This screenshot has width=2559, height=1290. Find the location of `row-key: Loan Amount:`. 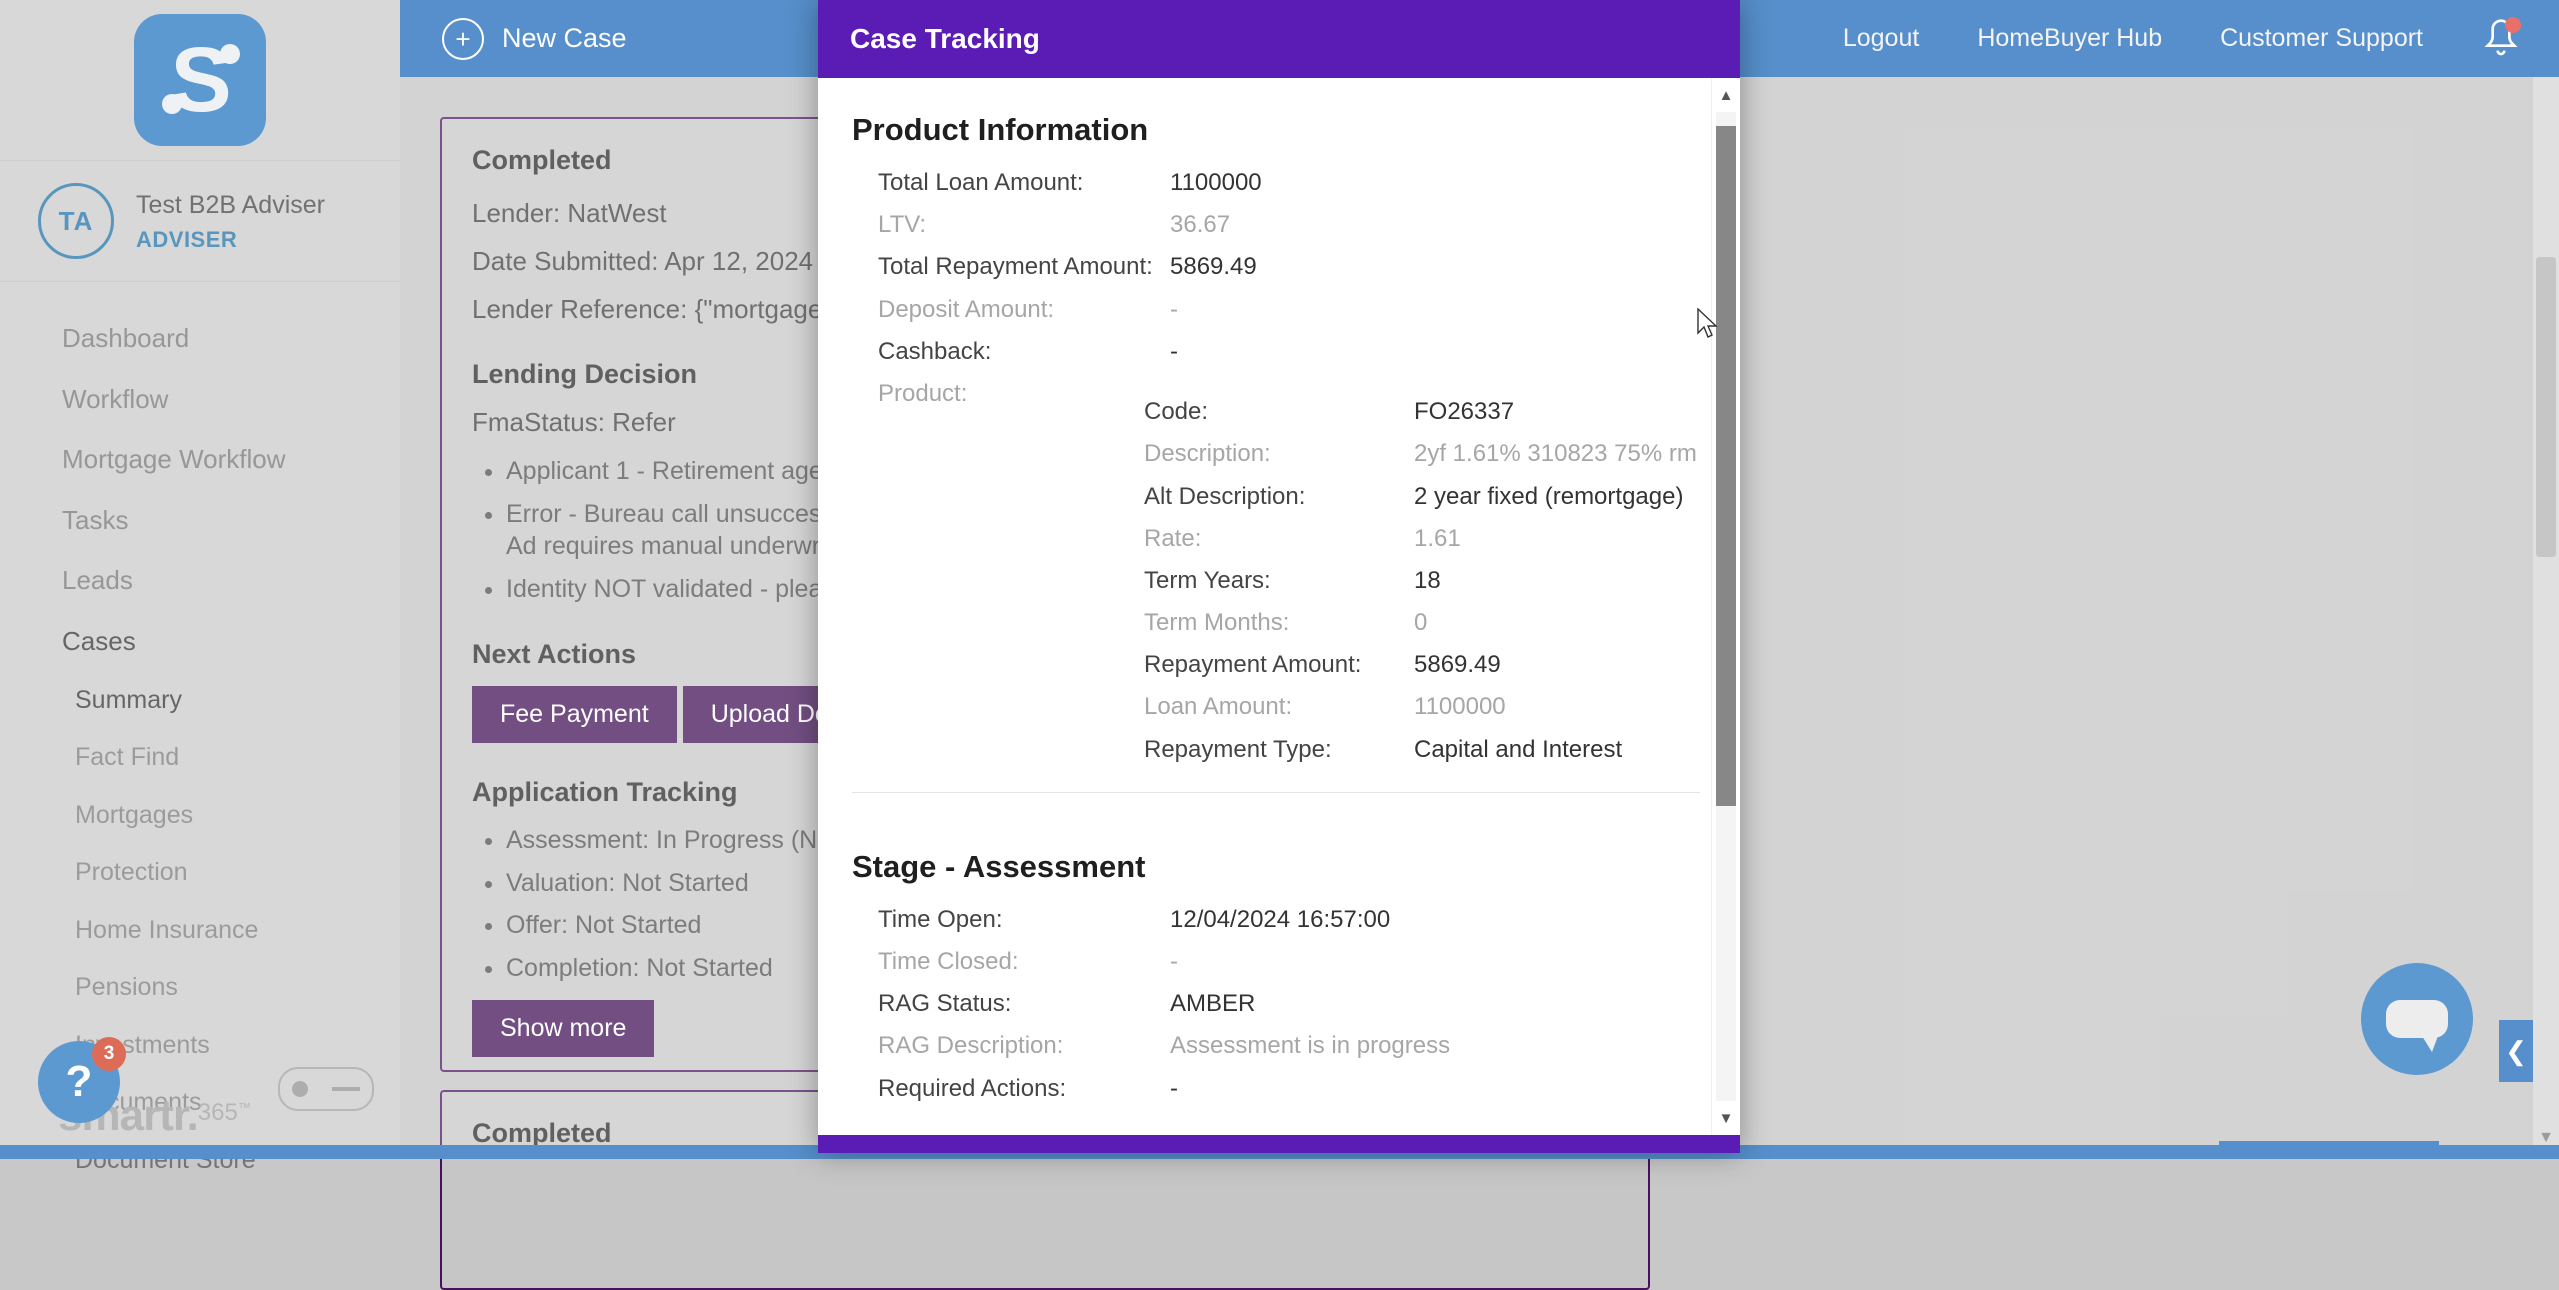

row-key: Loan Amount: is located at coordinates (1279, 706).